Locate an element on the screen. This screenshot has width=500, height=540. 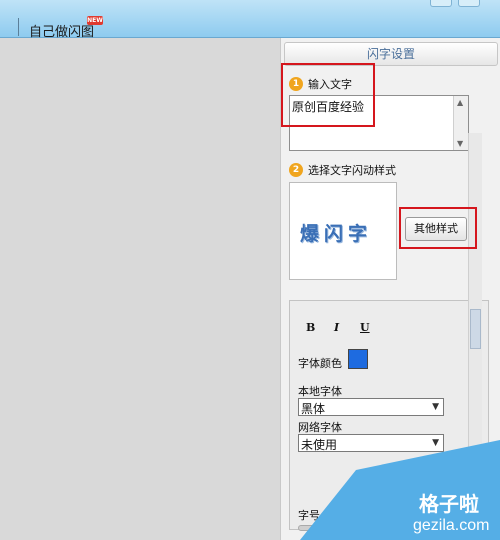
new-badge: NEW is located at coordinates (95, 20).